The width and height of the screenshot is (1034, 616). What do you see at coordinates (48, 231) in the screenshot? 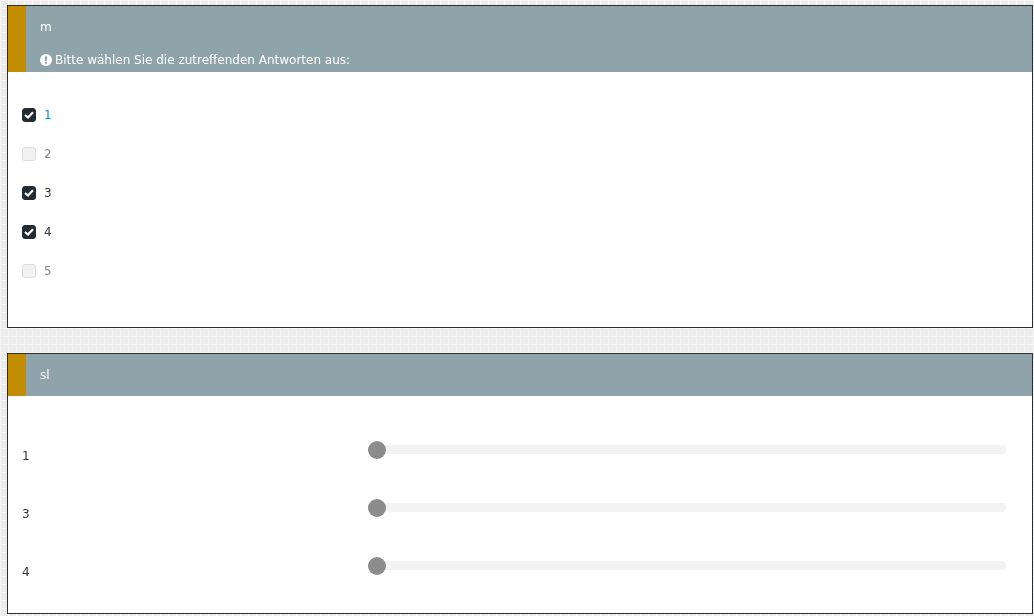
I see `option-label: 4` at bounding box center [48, 231].